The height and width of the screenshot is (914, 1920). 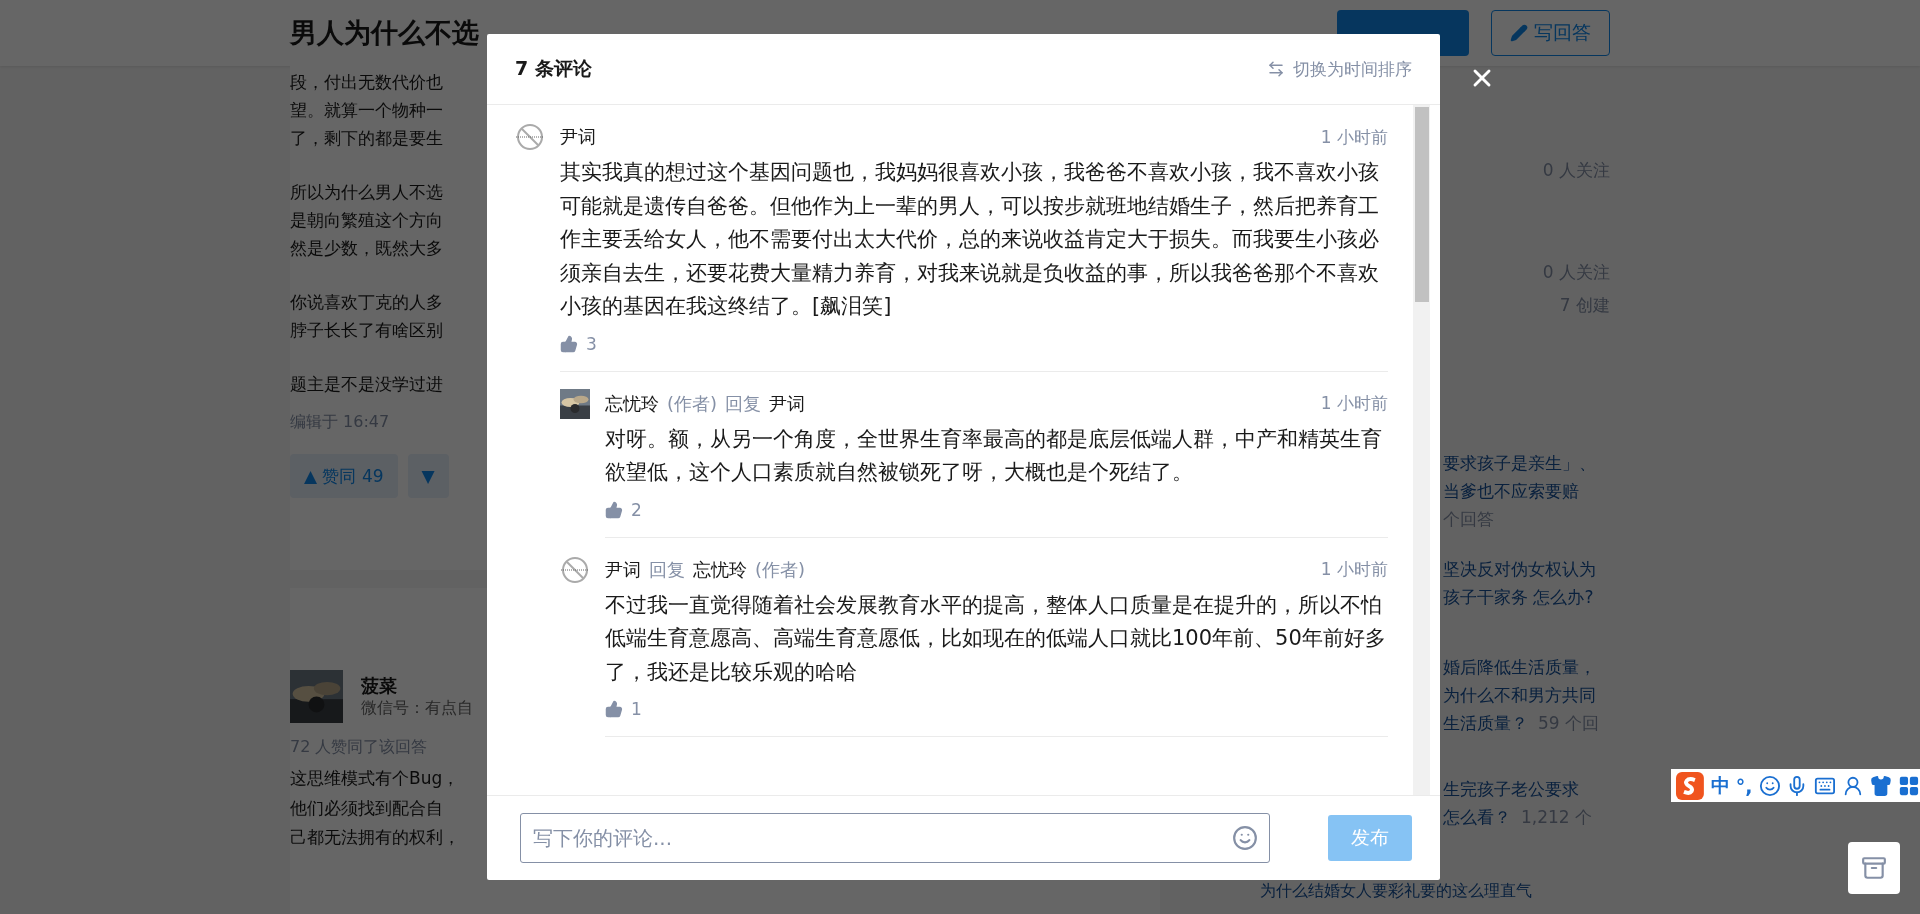 I want to click on scrollbar, so click(x=1421, y=450).